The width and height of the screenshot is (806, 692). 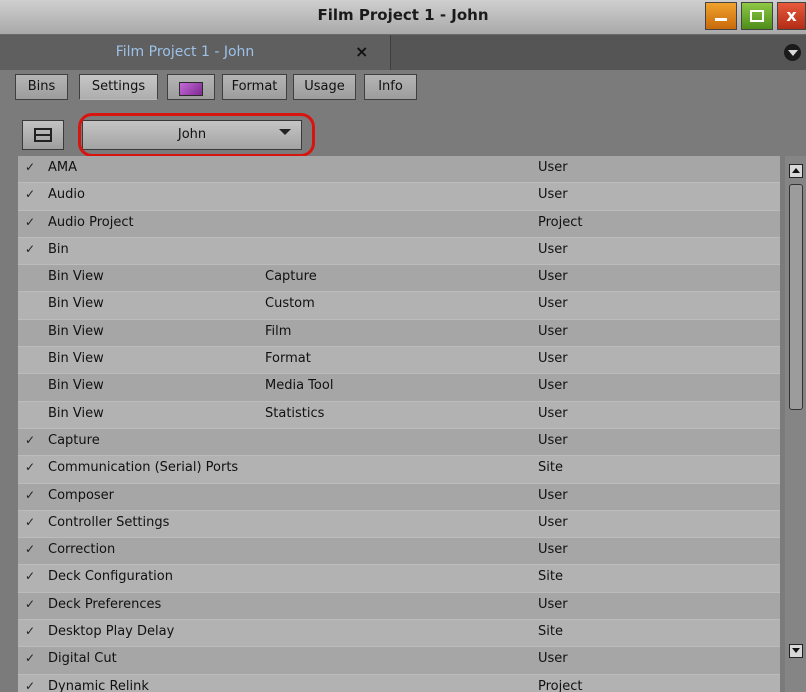 I want to click on tab-close-icon: ×, so click(x=361, y=51).